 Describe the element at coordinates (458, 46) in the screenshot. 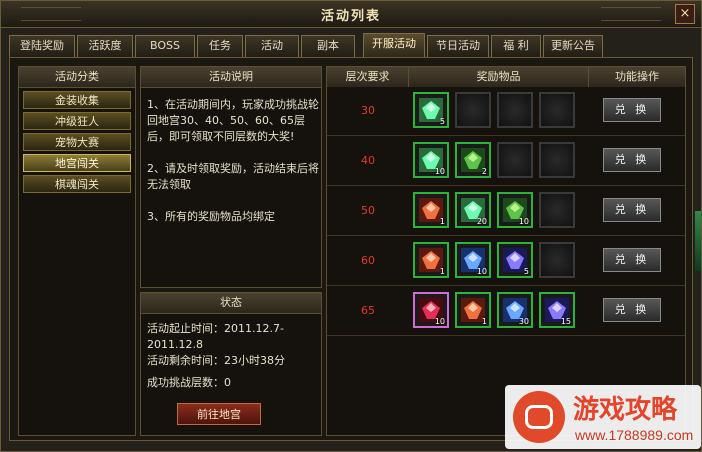

I see `tab-8: 节日活动` at that location.